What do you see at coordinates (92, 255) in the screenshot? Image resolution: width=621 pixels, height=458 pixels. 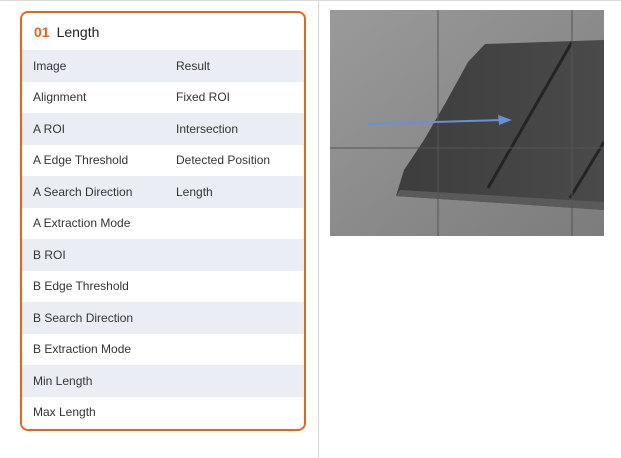 I see `param-b-roi: B ROI` at bounding box center [92, 255].